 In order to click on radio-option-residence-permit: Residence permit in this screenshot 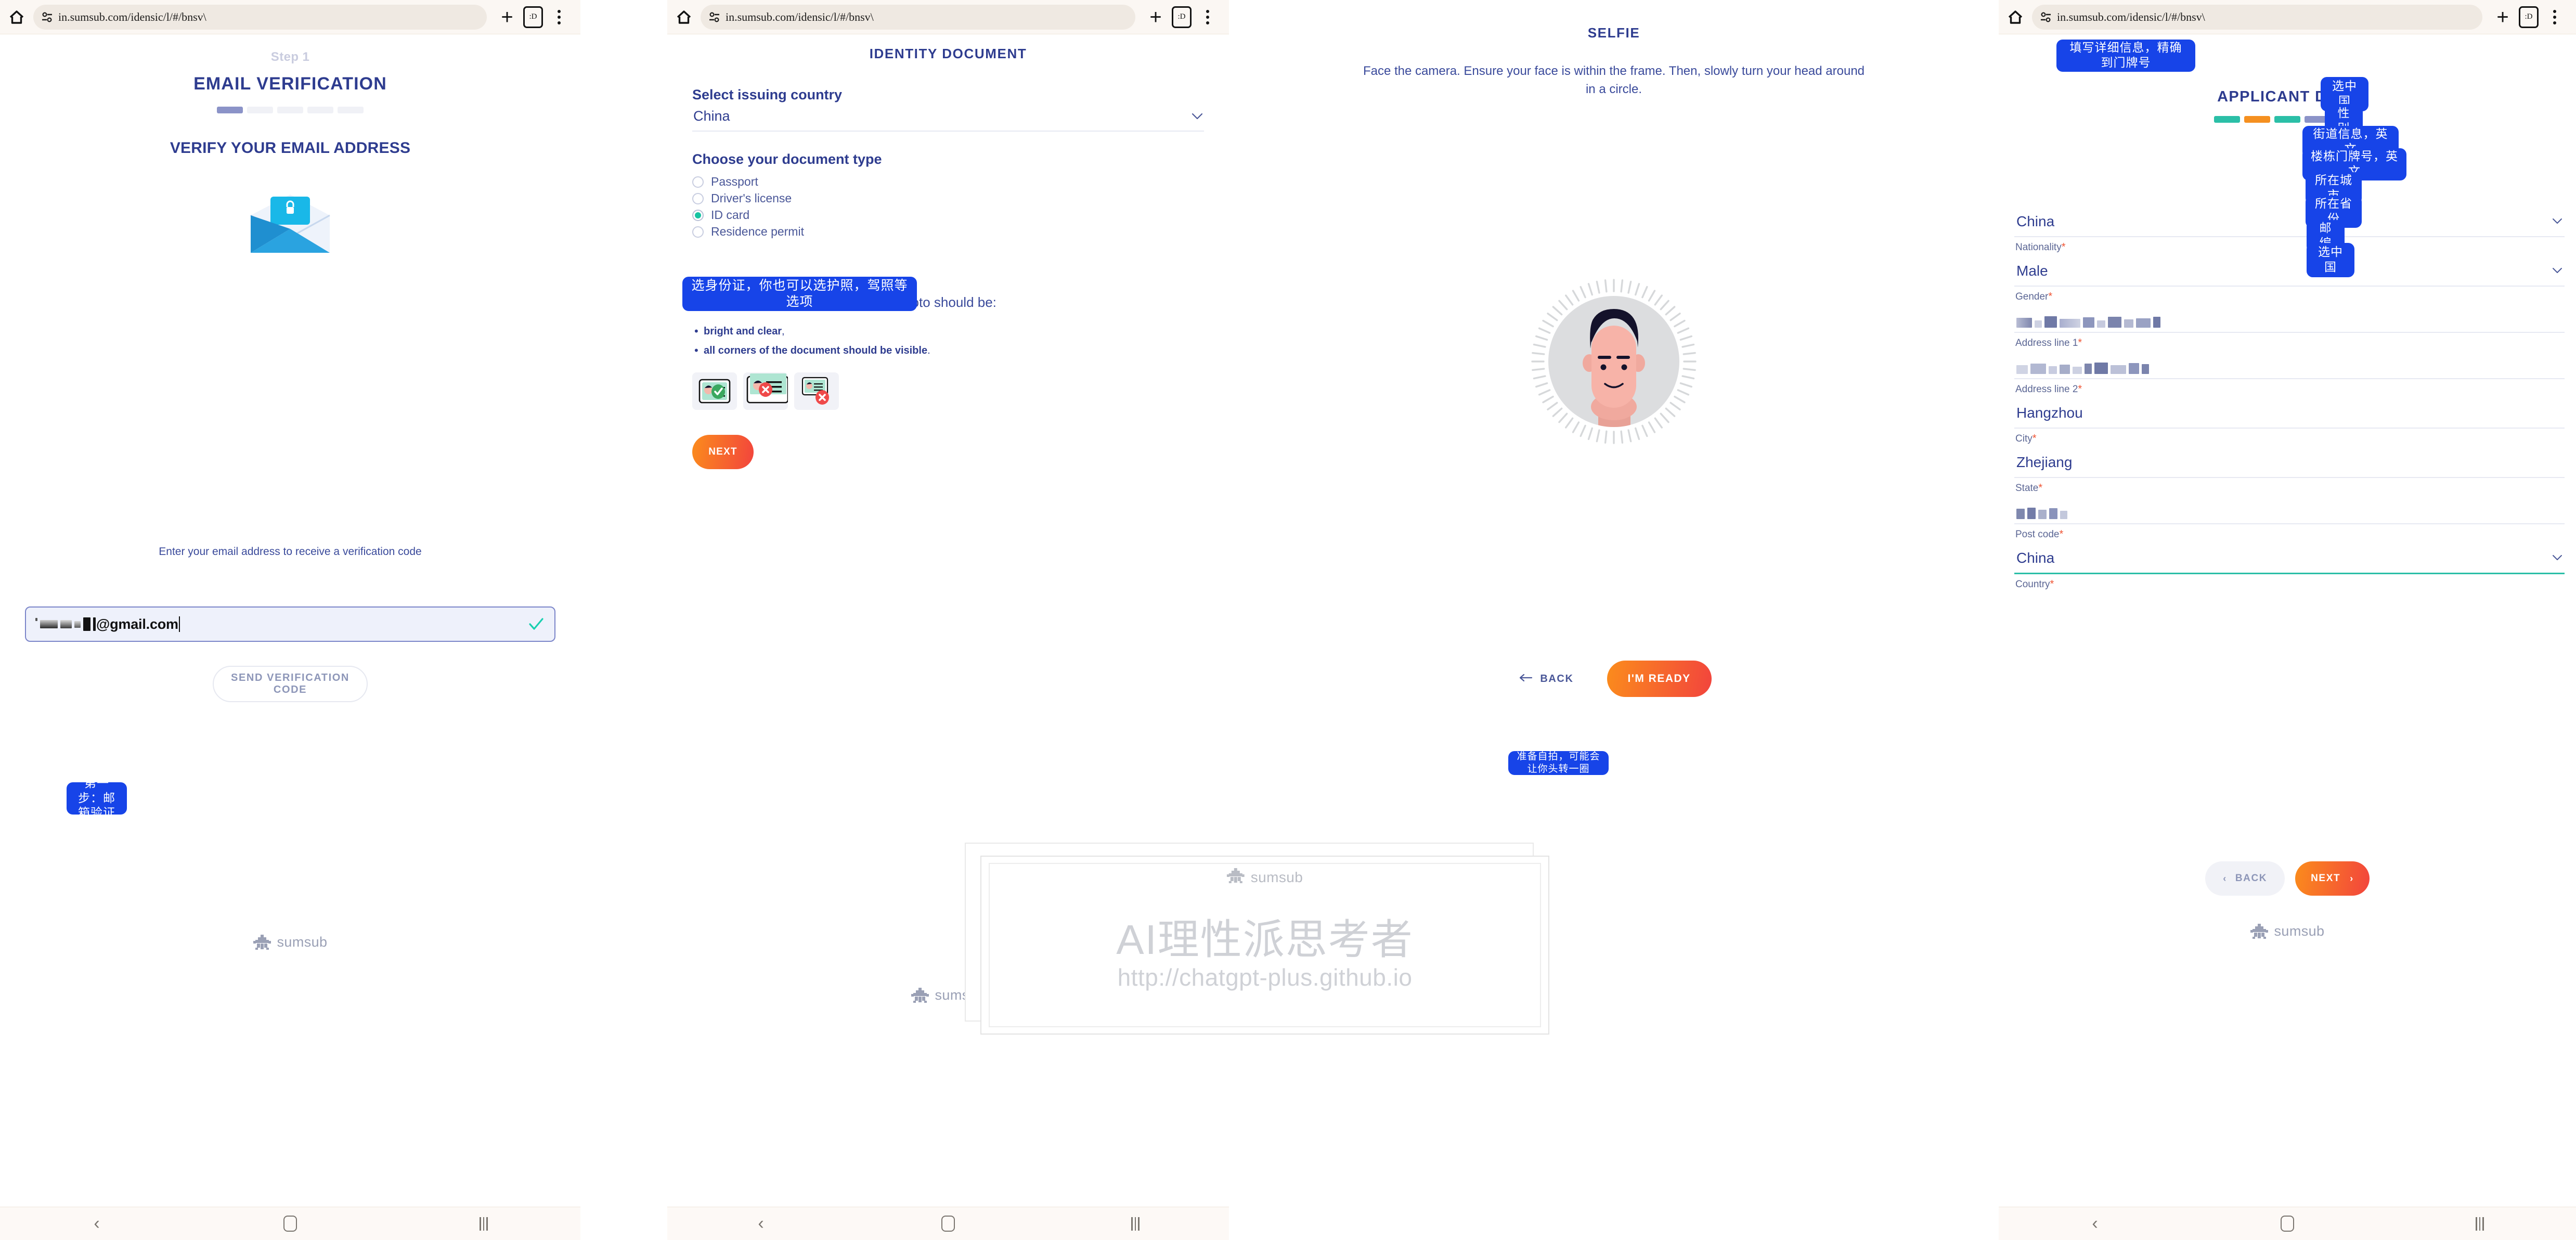, I will do `click(948, 232)`.